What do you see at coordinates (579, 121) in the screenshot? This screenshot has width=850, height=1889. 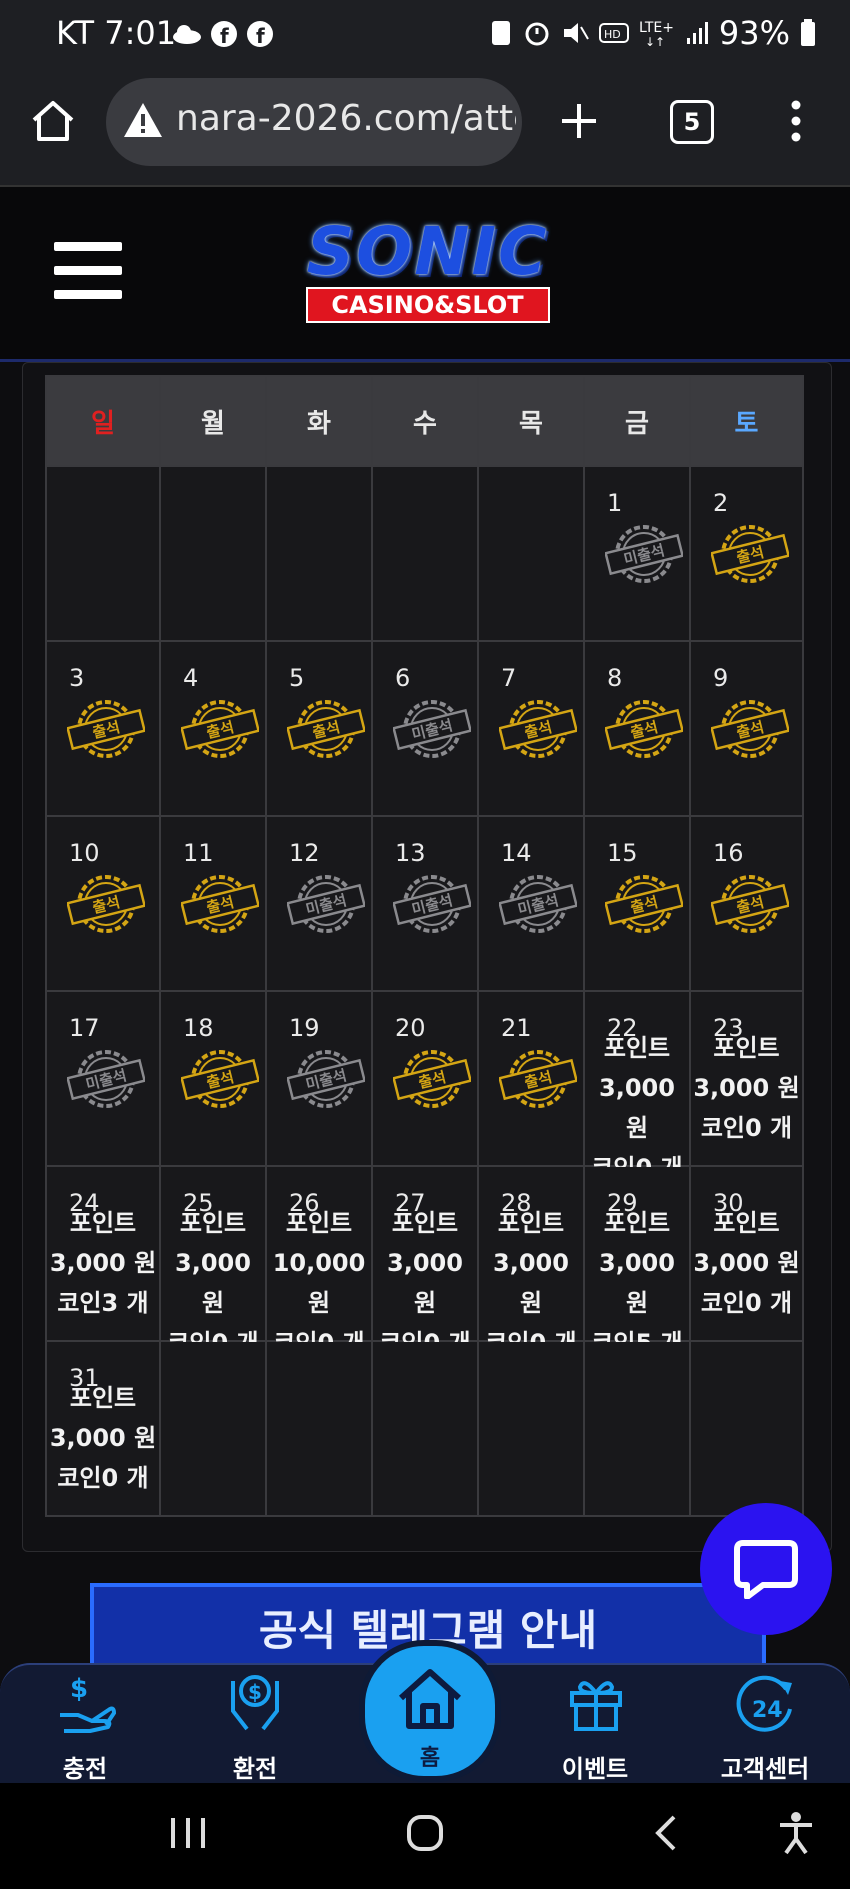 I see `new-tab-icon` at bounding box center [579, 121].